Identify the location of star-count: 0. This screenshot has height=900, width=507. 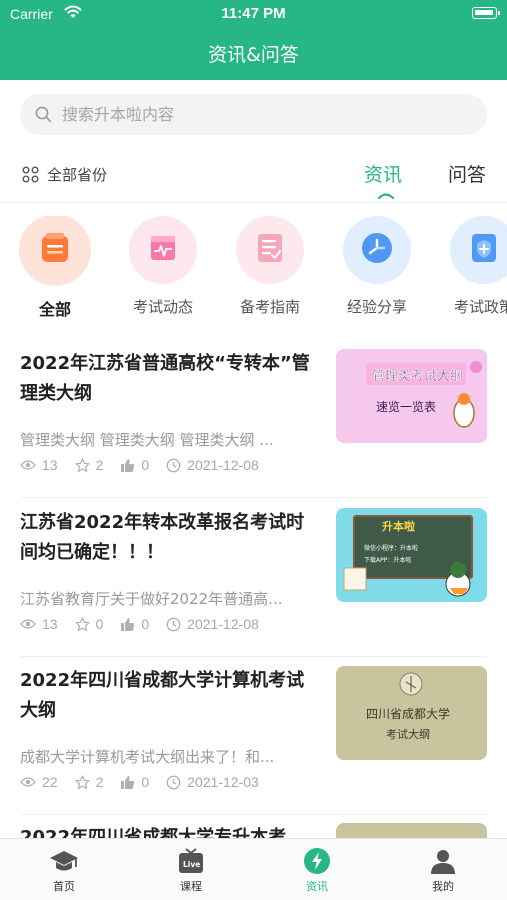
(99, 624).